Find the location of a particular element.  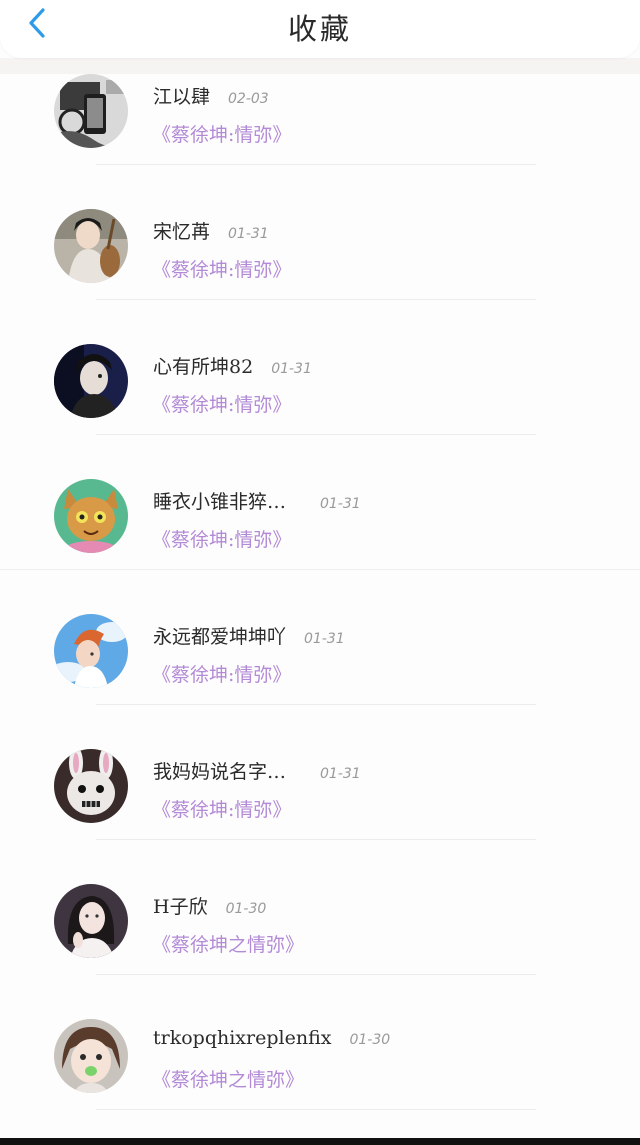

list-item: 永远都爱坤坤吖 01-31 《蔡徐坤:情弥》 is located at coordinates (320, 637).